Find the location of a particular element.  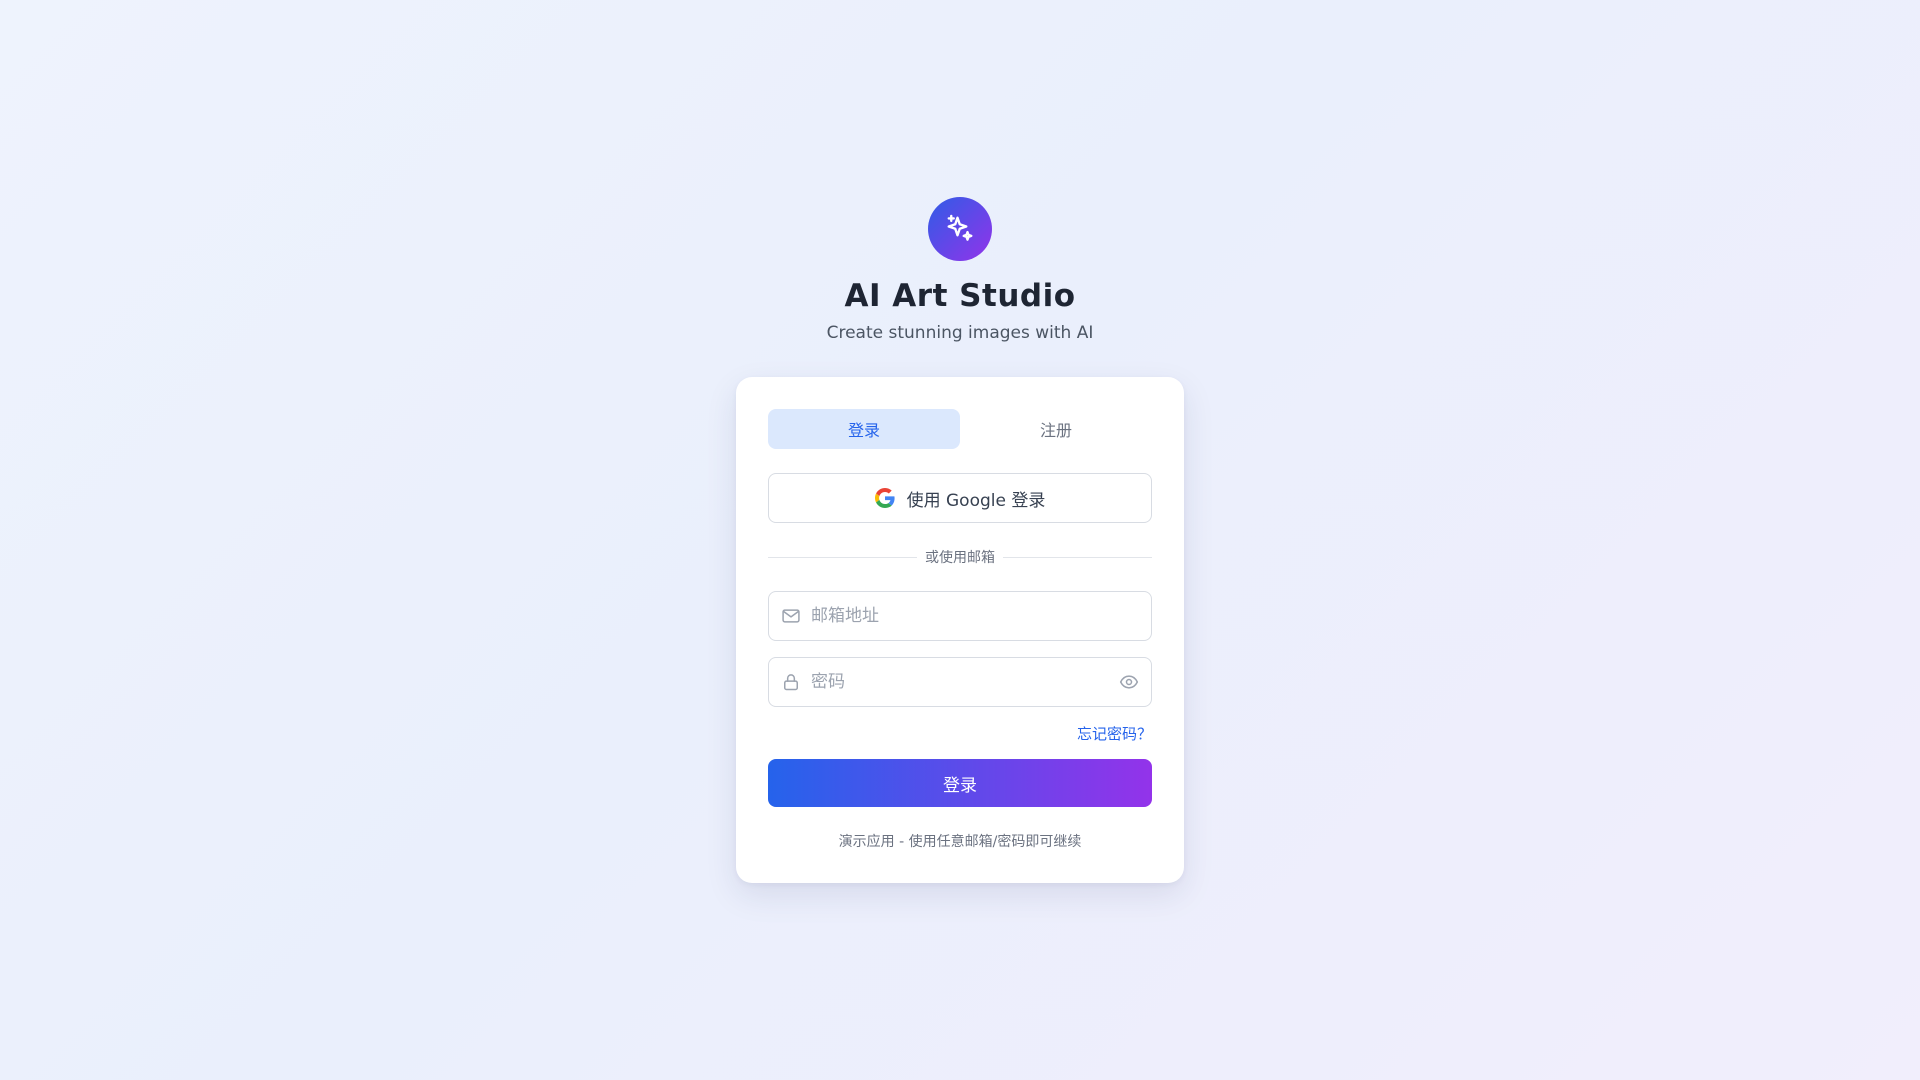

forgot-row: 忘记密码？ is located at coordinates (960, 733).